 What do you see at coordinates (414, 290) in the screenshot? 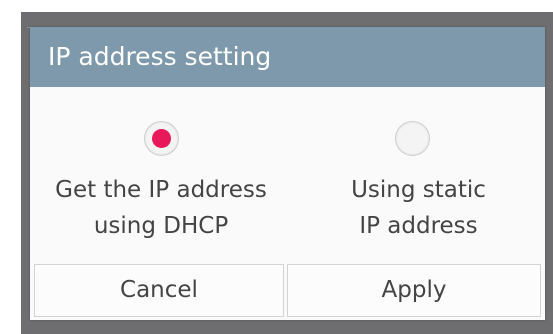
I see `apply-button: Apply` at bounding box center [414, 290].